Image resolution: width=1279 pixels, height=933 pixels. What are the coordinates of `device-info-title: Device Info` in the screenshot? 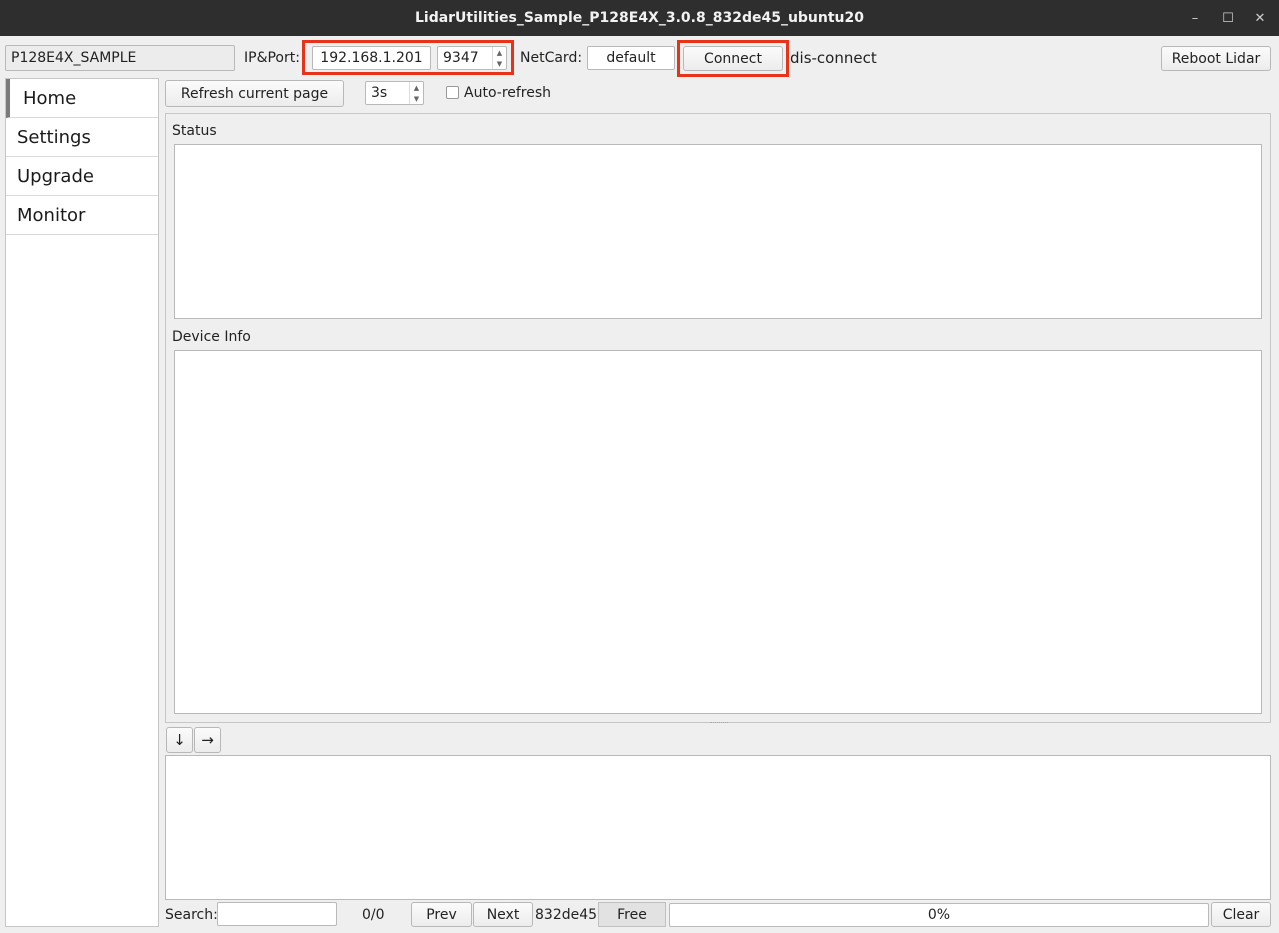 It's located at (211, 337).